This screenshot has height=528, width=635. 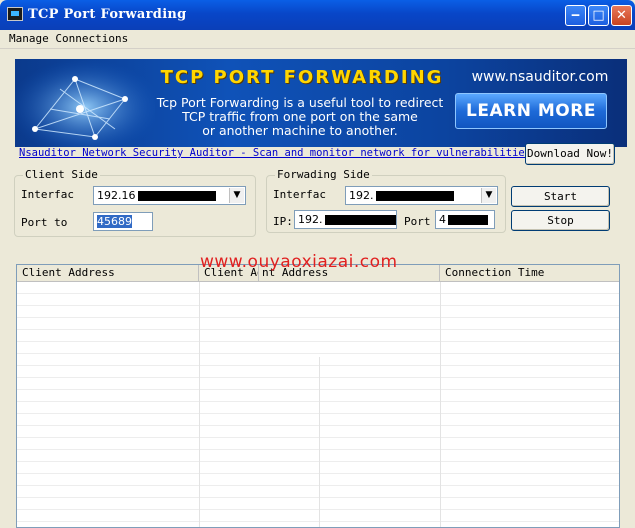 I want to click on column-header-client-address: Client Address, so click(x=108, y=273).